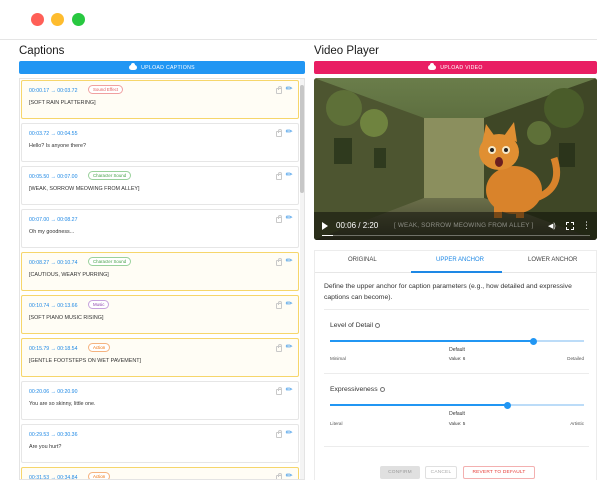  Describe the element at coordinates (457, 350) in the screenshot. I see `detail-default-label: Default` at that location.